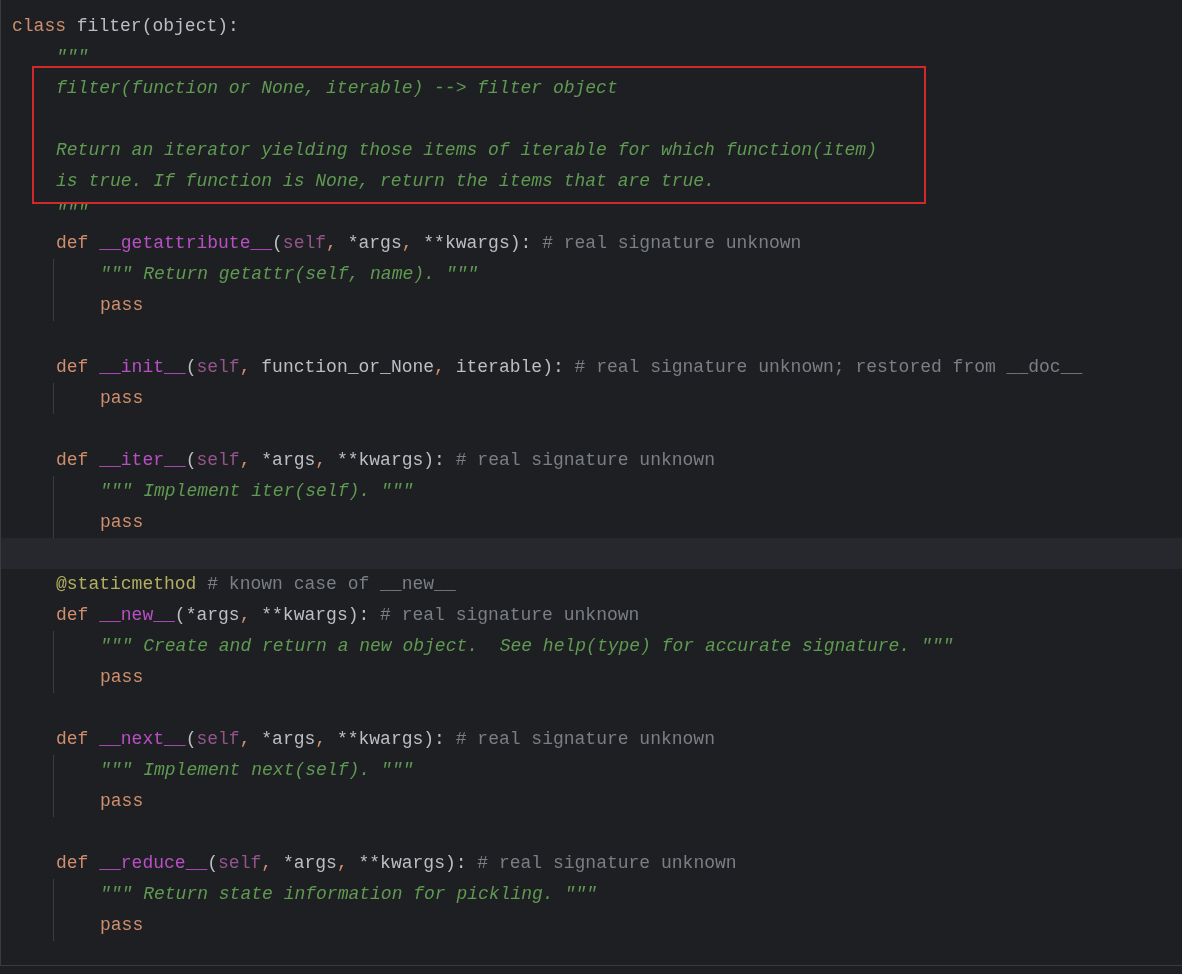 The width and height of the screenshot is (1182, 974). Describe the element at coordinates (257, 770) in the screenshot. I see `code-line: """ Implement next(self). """` at that location.